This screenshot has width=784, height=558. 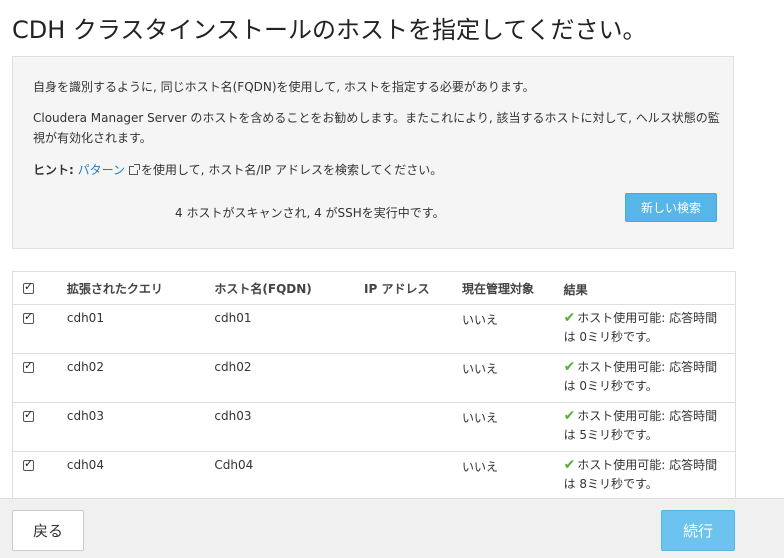 I want to click on table-row: cdh04 Cdh04 いいえ ✔ホスト使用可能: 応答時間は 8ミリ秒です。, so click(x=374, y=476).